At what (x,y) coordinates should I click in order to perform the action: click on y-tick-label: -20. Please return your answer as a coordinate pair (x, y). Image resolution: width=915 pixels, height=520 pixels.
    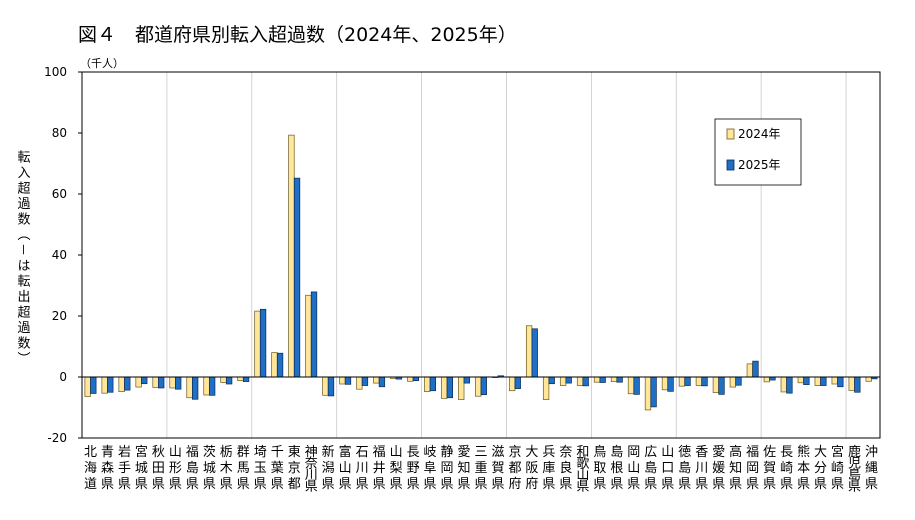
    Looking at the image, I should click on (57, 438).